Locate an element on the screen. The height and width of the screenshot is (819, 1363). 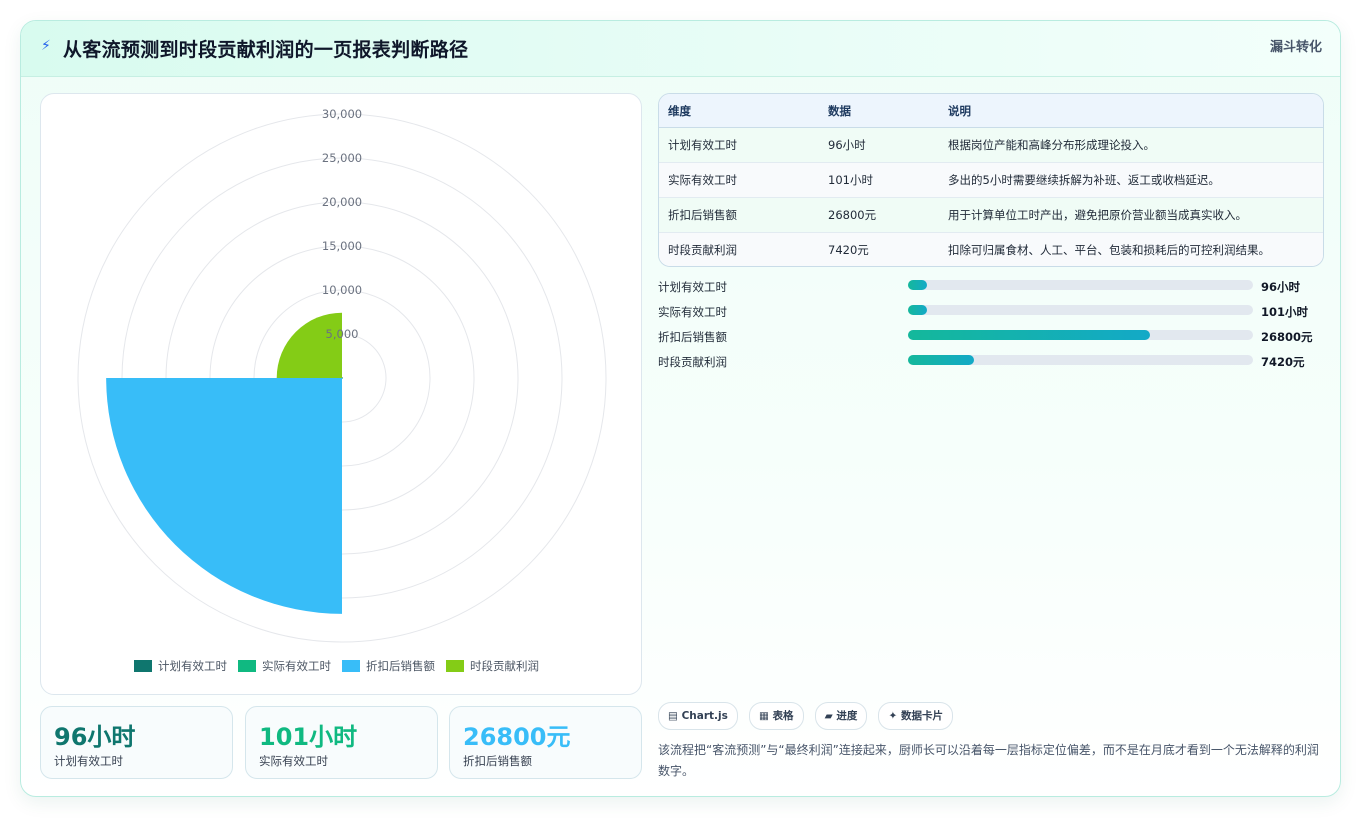
cell-description: 用于计算单位工时产出，避免把原价营业额当成真实收入。 is located at coordinates (1131, 215).